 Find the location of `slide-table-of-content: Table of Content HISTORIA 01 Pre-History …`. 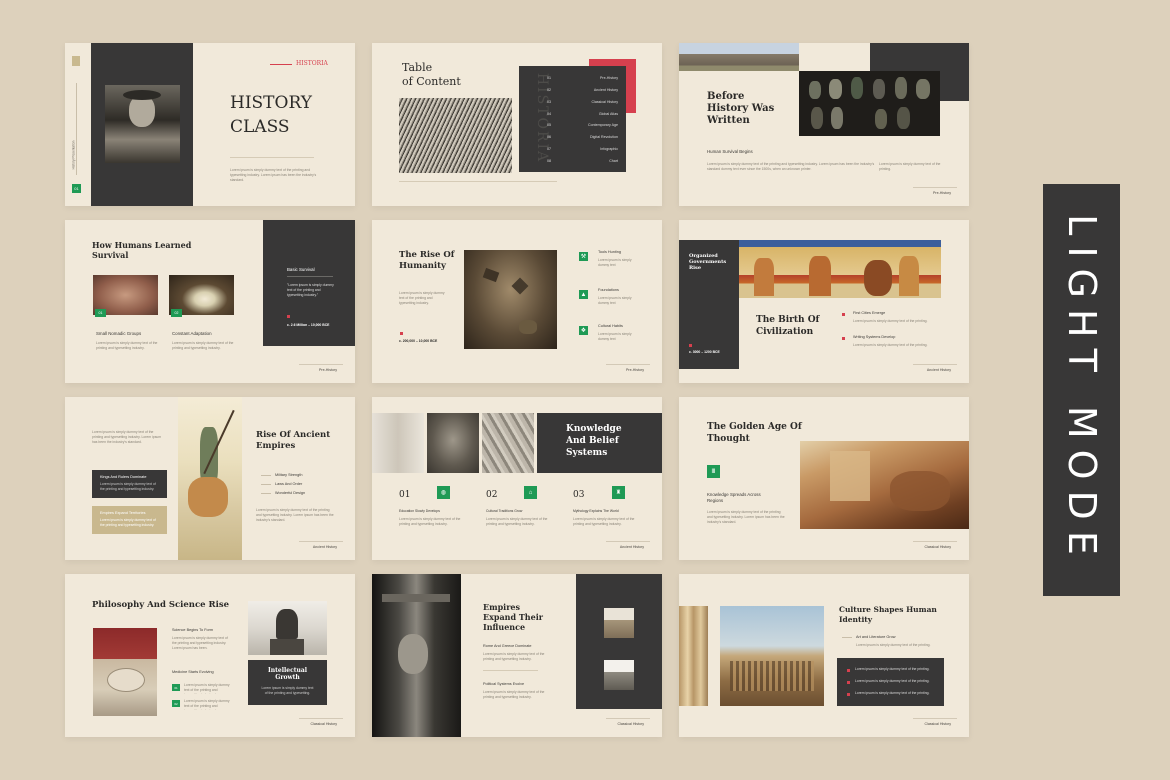

slide-table-of-content: Table of Content HISTORIA 01 Pre-History … is located at coordinates (517, 124).